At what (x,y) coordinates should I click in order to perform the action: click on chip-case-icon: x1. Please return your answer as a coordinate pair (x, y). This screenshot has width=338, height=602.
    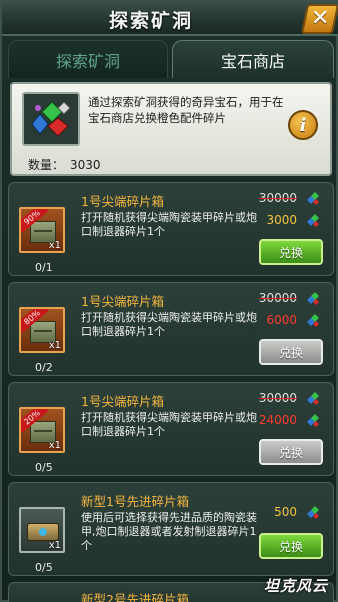
    Looking at the image, I should click on (42, 530).